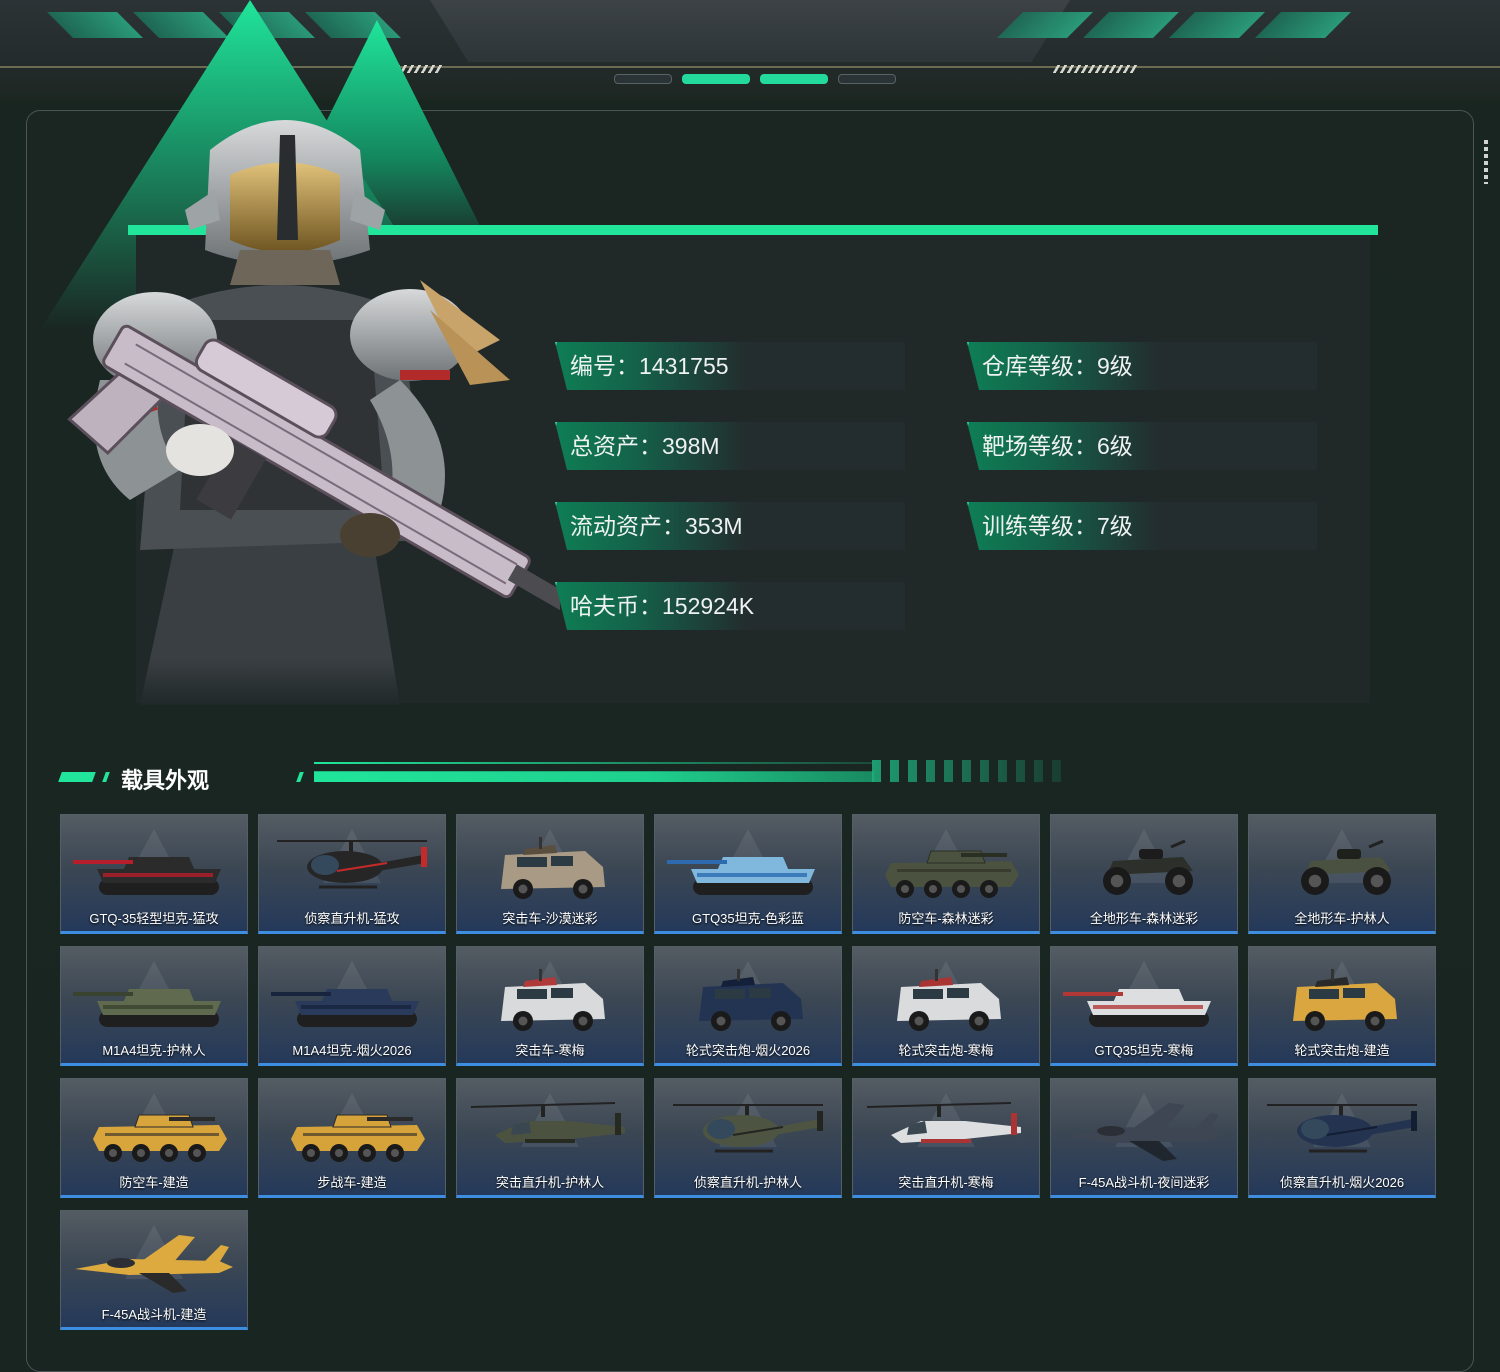 The width and height of the screenshot is (1500, 1372). Describe the element at coordinates (313, 412) in the screenshot. I see `soldier-portrait` at that location.